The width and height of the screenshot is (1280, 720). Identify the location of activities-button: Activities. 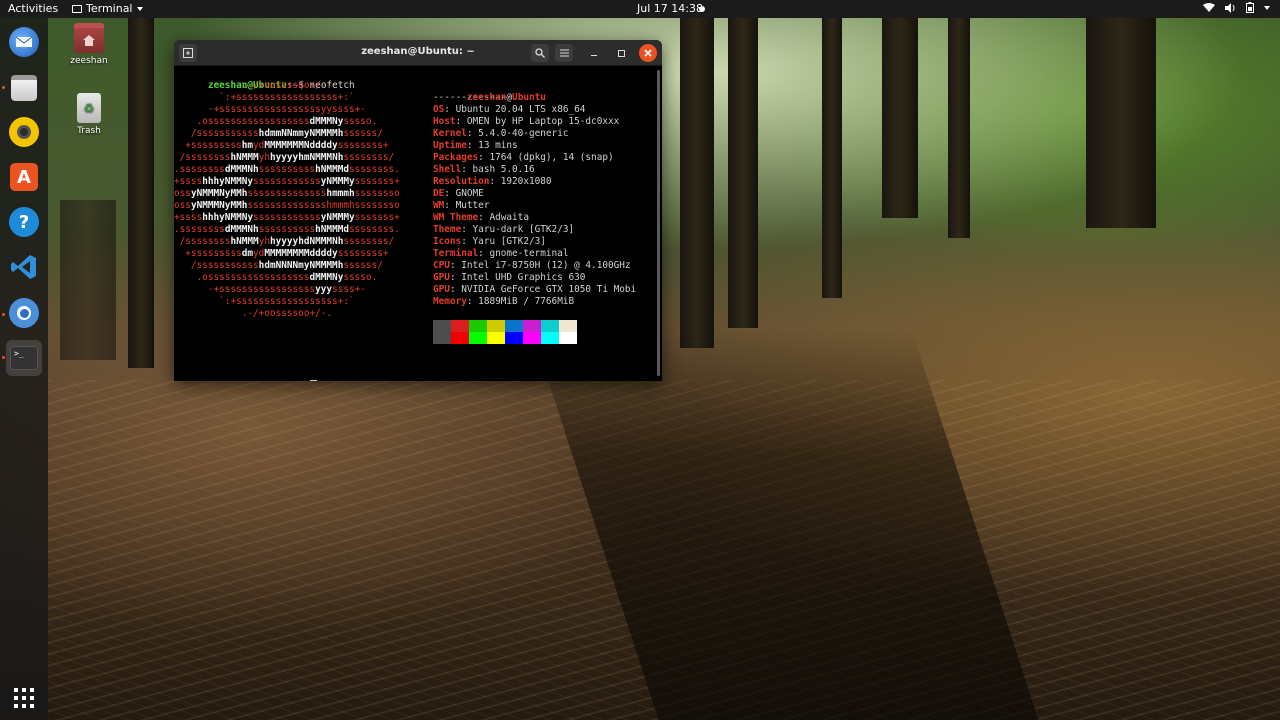
(33, 8).